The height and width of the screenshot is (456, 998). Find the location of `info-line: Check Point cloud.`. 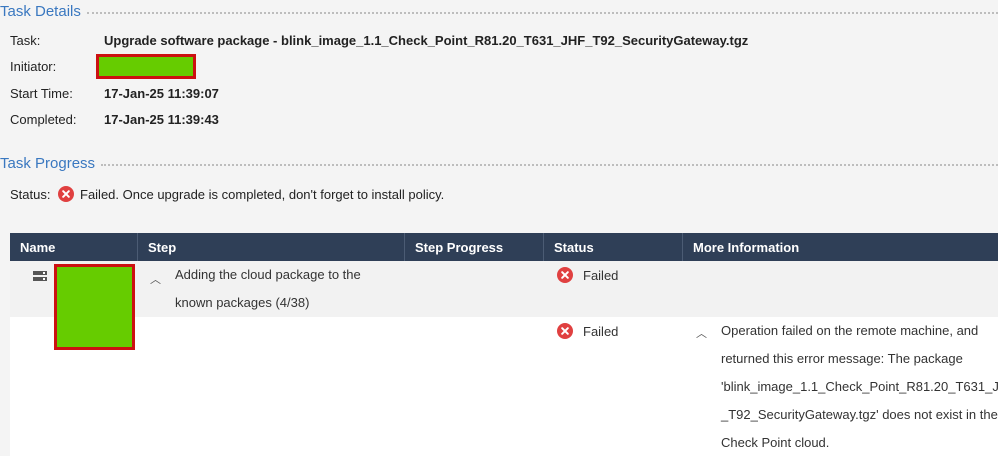

info-line: Check Point cloud. is located at coordinates (775, 442).